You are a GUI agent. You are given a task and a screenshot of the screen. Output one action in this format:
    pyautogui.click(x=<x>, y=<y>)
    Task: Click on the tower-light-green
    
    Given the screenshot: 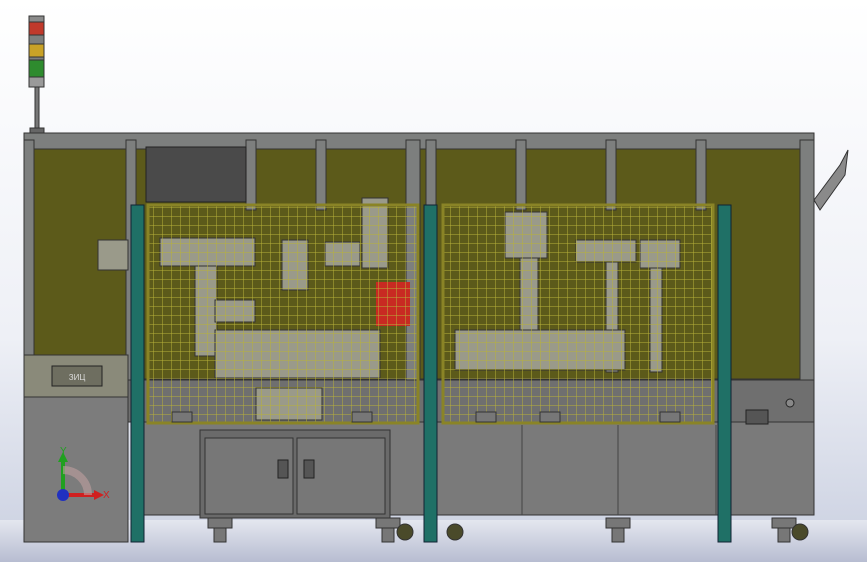 What is the action you would take?
    pyautogui.click(x=36, y=68)
    